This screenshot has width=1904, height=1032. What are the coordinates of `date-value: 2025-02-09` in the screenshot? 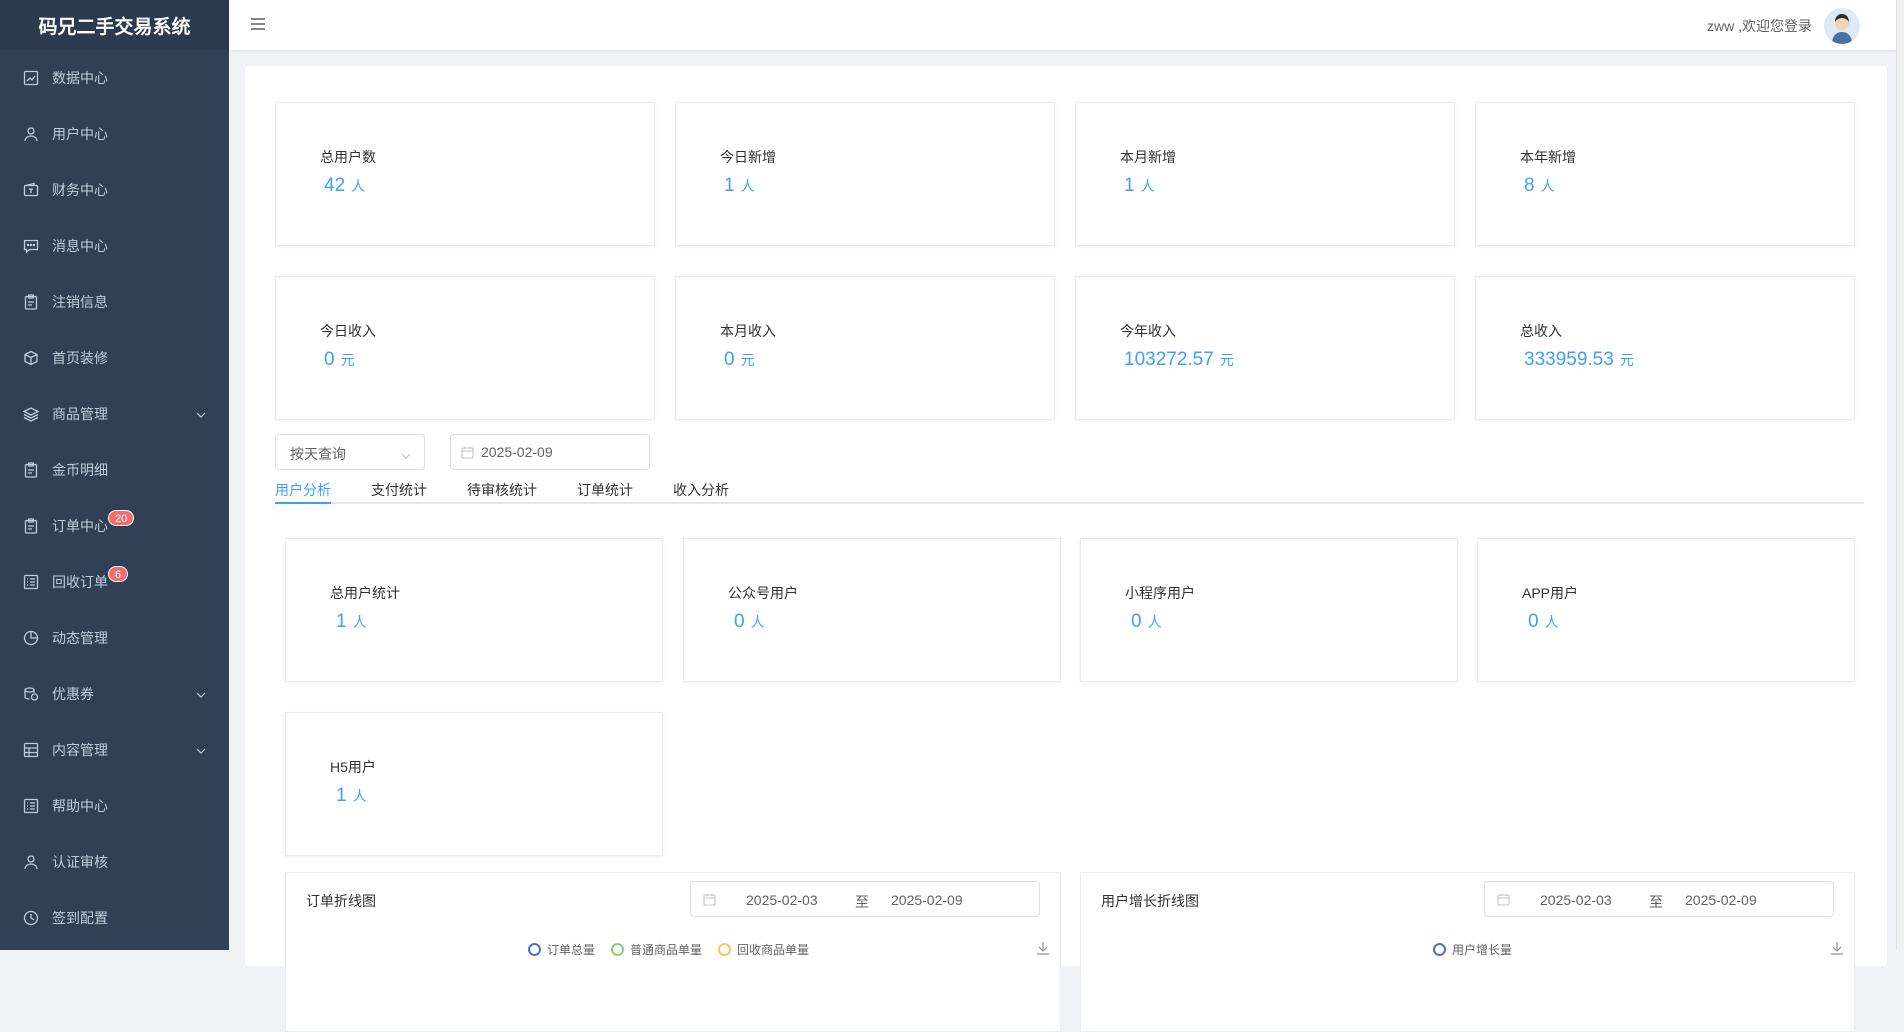 It's located at (517, 452).